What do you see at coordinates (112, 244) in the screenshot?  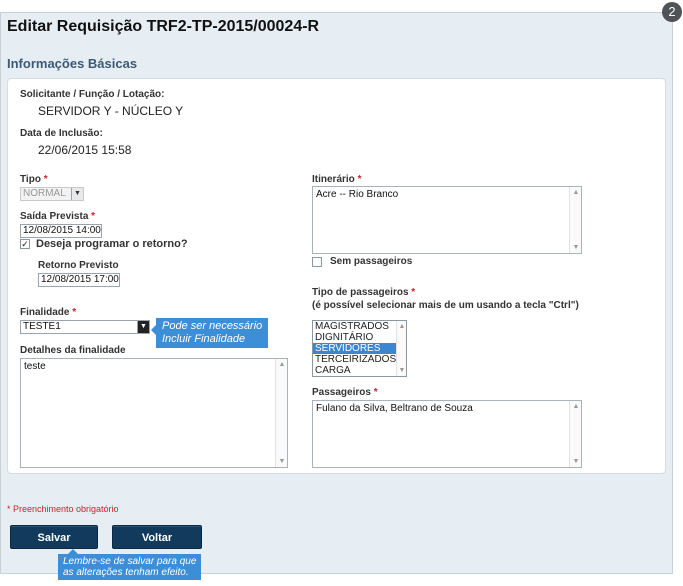 I see `programar-retorno-label: Deseja programar o retorno?` at bounding box center [112, 244].